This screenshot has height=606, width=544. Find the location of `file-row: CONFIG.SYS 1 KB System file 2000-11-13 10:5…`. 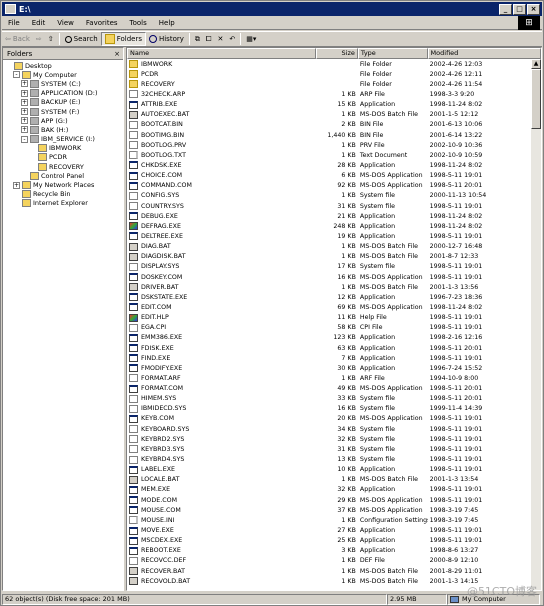

file-row: CONFIG.SYS 1 KB System file 2000-11-13 10:5… is located at coordinates (334, 196).